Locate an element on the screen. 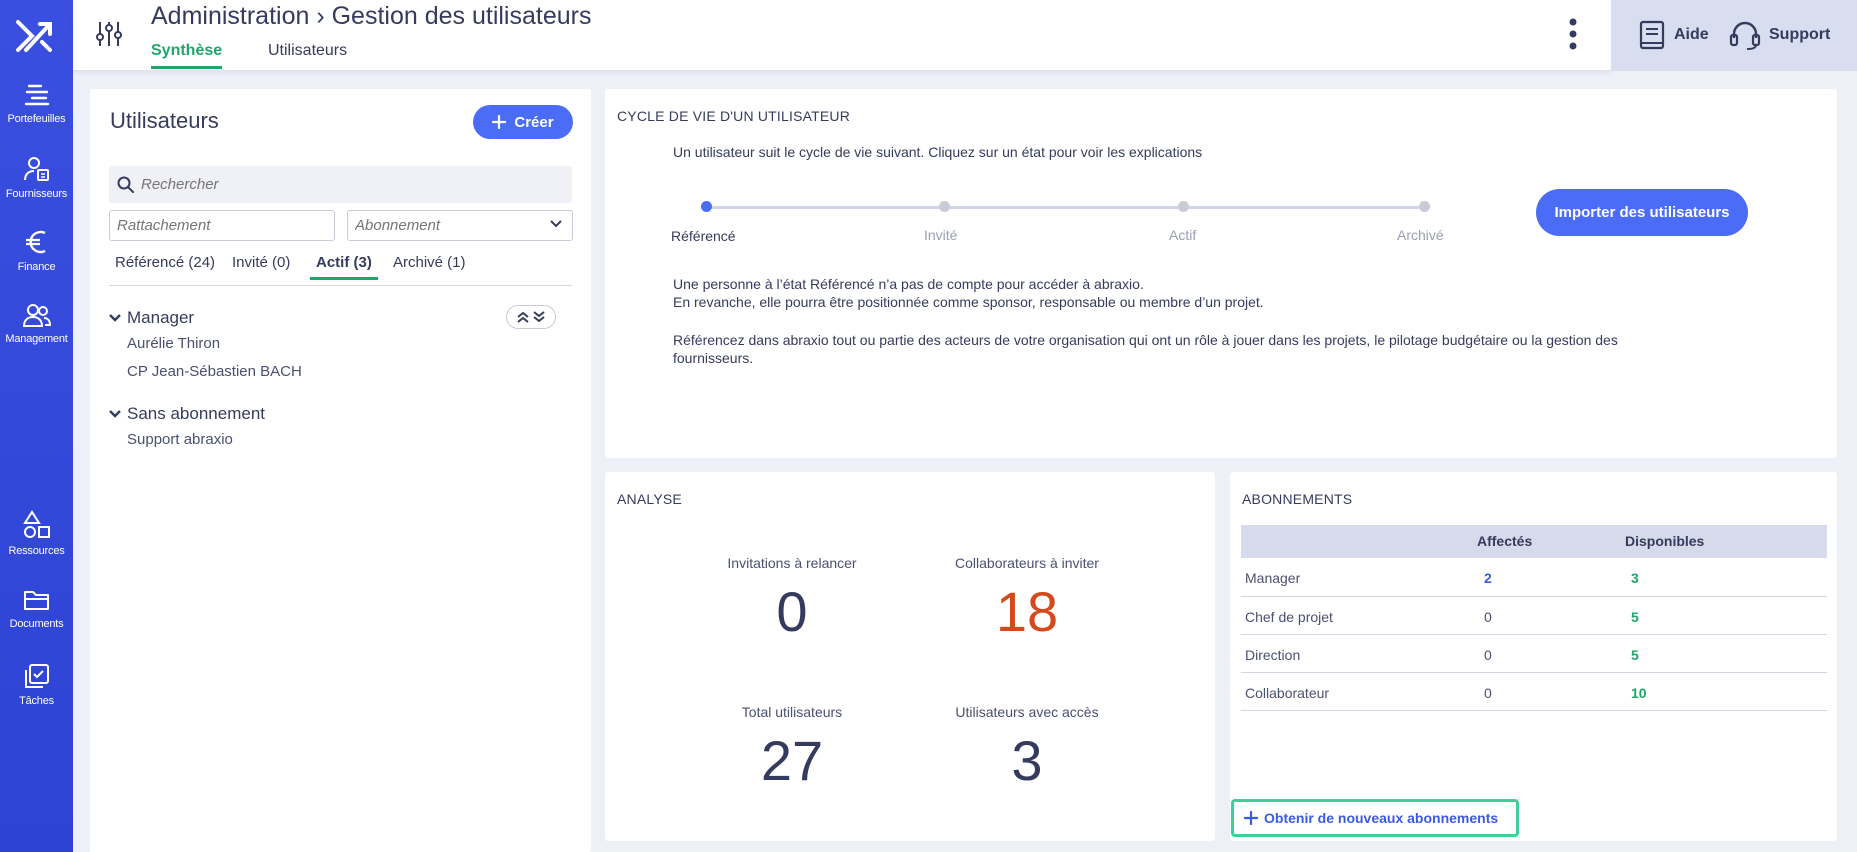  table-row: Collaborateur 0 10 is located at coordinates (1534, 692).